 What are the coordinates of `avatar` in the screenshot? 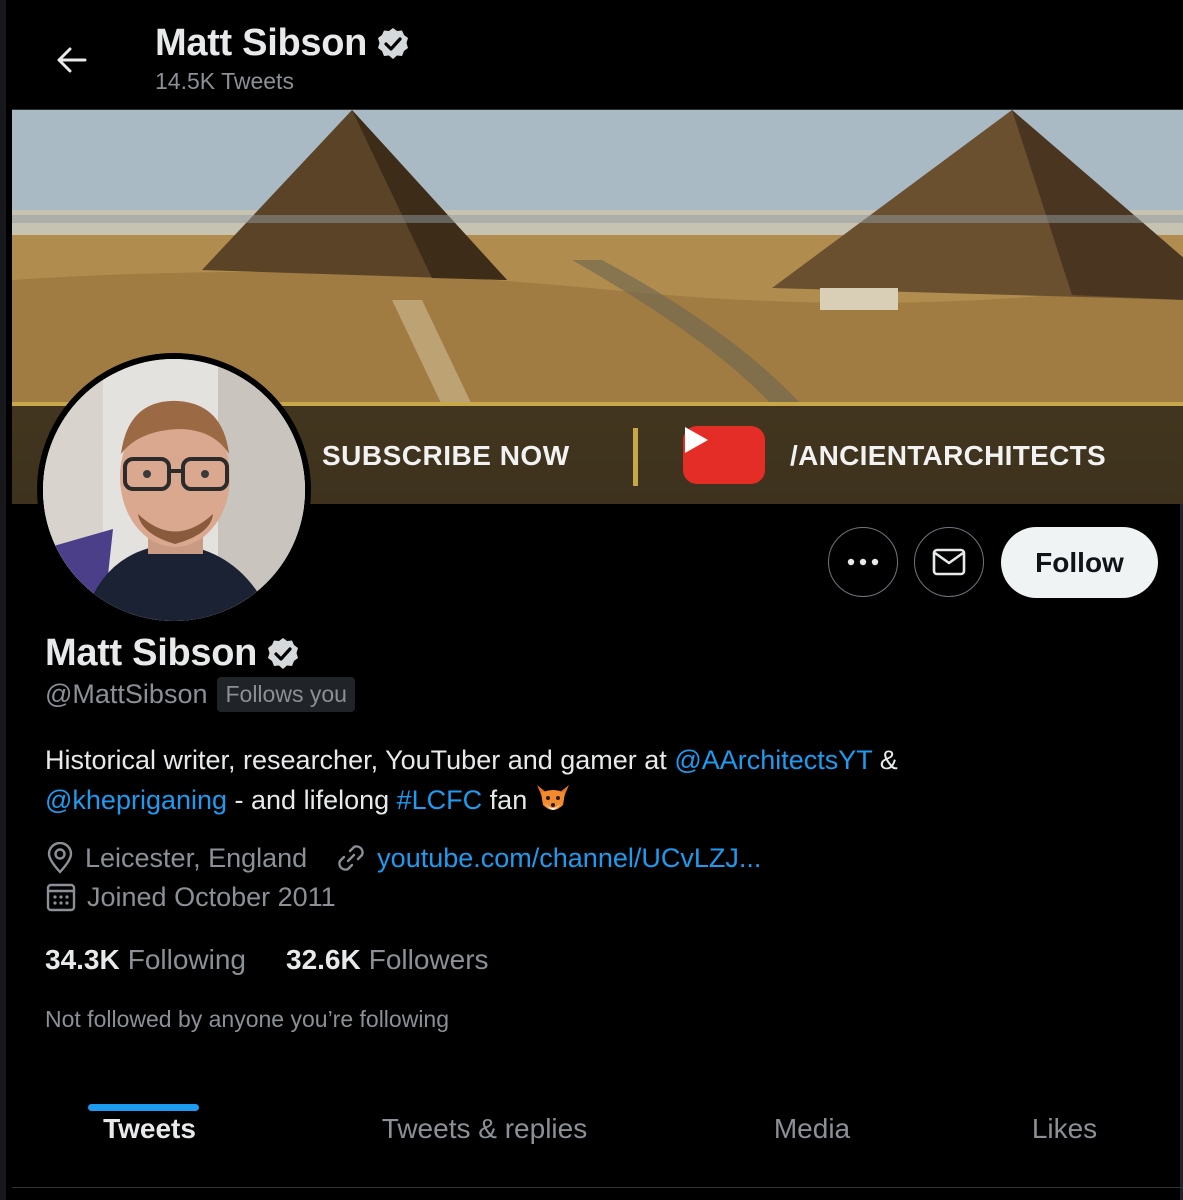 It's located at (174, 490).